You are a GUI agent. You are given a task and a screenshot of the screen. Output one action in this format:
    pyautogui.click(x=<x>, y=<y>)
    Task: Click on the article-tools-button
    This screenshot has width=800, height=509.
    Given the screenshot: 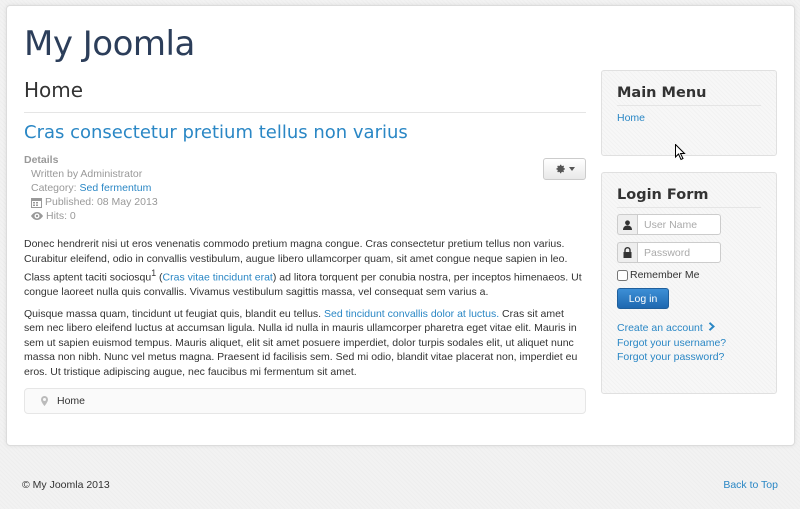 What is the action you would take?
    pyautogui.click(x=564, y=169)
    